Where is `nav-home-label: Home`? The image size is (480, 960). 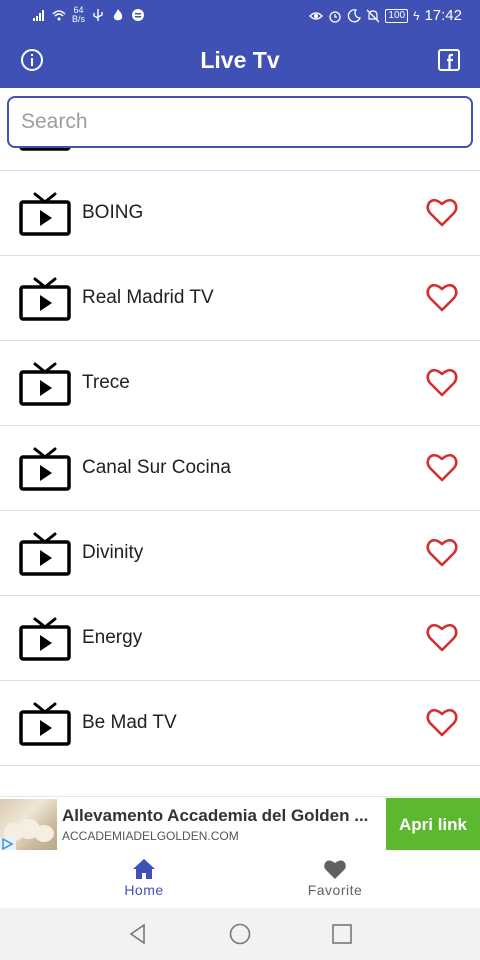
nav-home-label: Home is located at coordinates (144, 890).